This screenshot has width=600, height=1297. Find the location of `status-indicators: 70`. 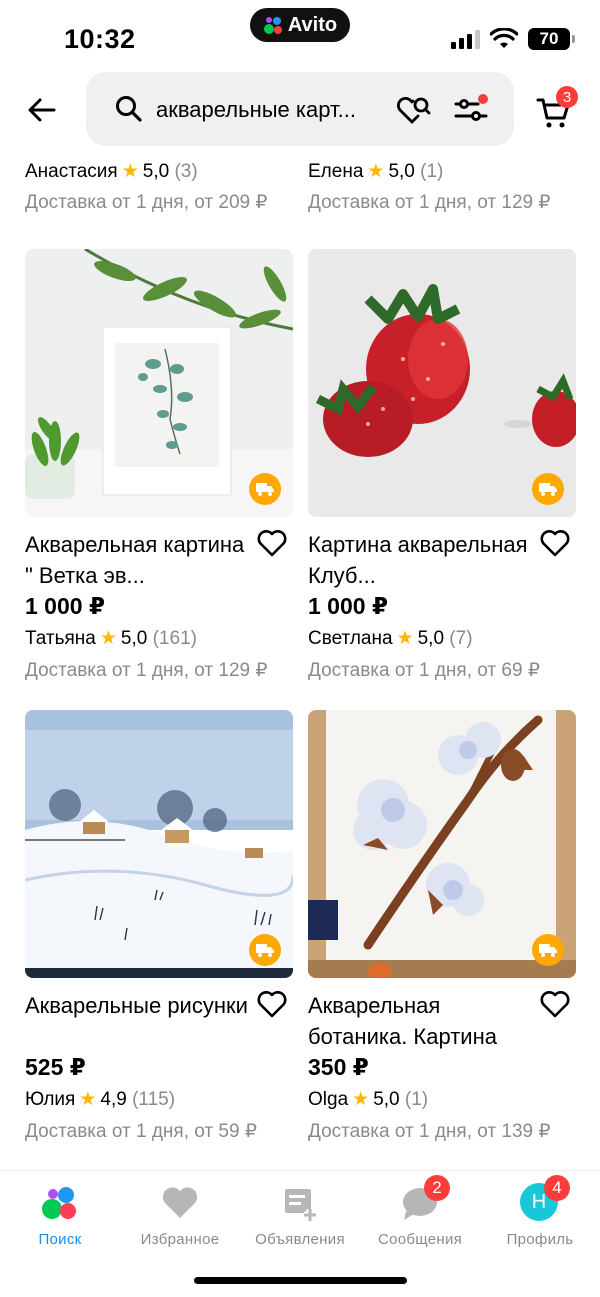

status-indicators: 70 is located at coordinates (513, 39).